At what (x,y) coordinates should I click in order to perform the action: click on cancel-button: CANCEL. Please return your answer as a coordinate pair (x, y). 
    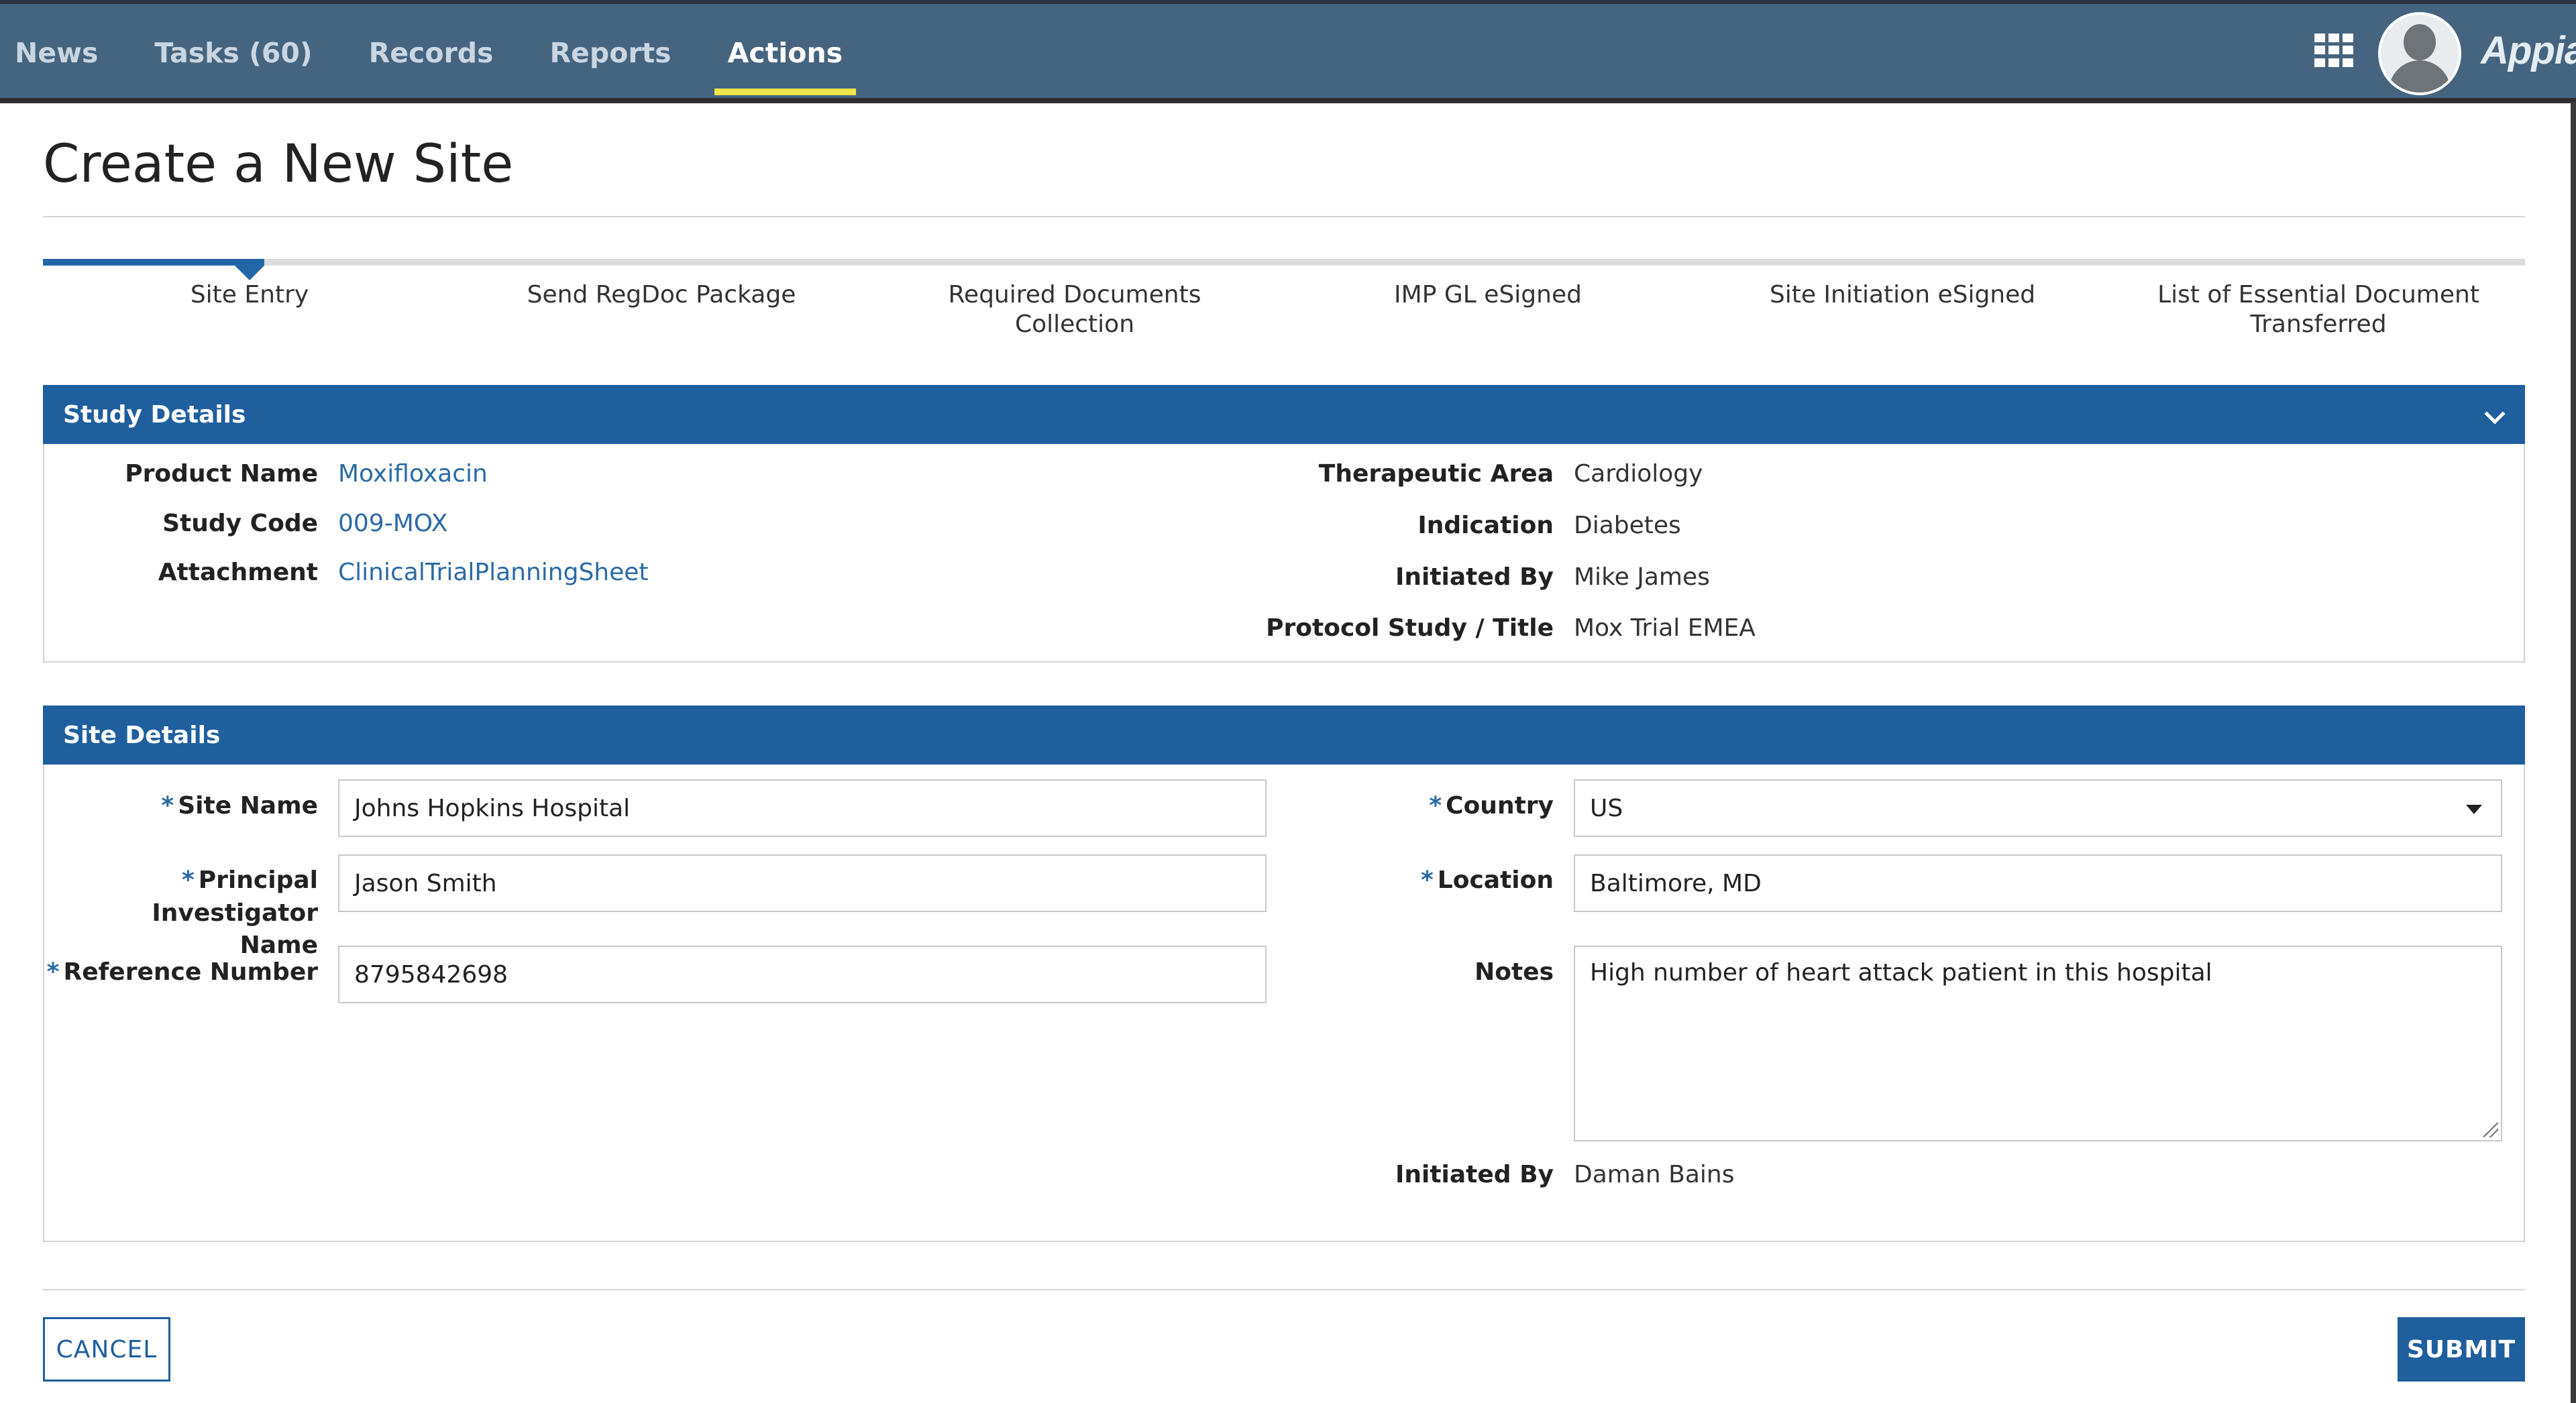
    Looking at the image, I should click on (106, 1349).